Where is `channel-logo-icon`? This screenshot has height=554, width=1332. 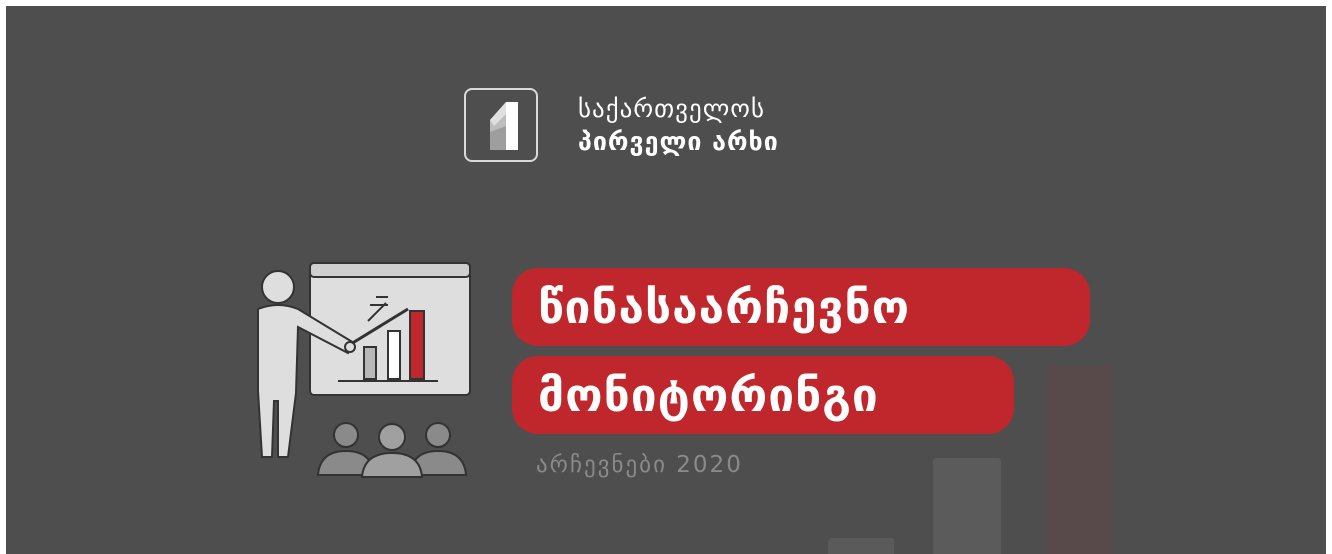 channel-logo-icon is located at coordinates (501, 125).